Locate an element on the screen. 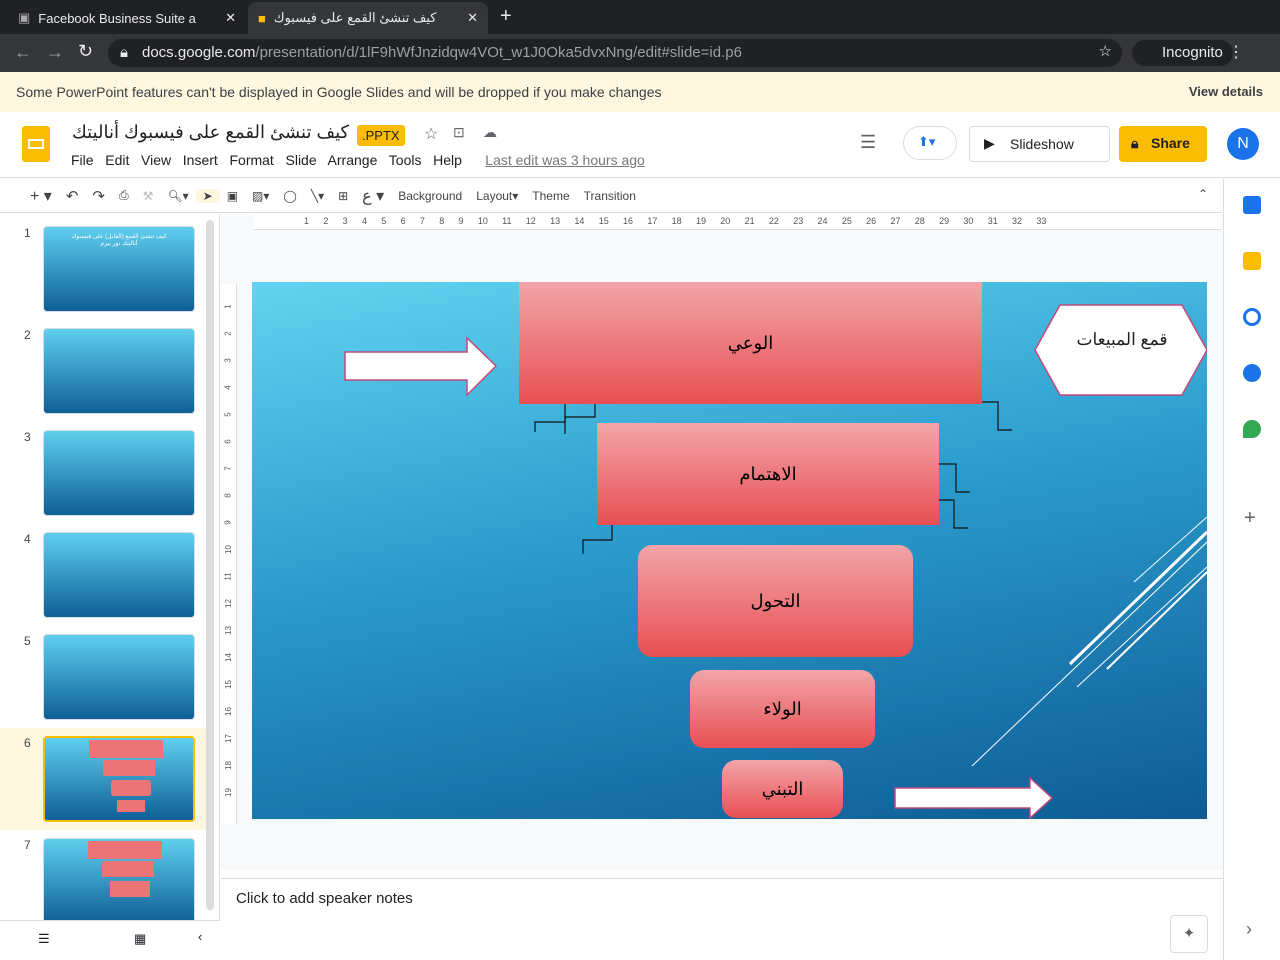 The width and height of the screenshot is (1280, 960). funnel-awareness: الوعي is located at coordinates (750, 343).